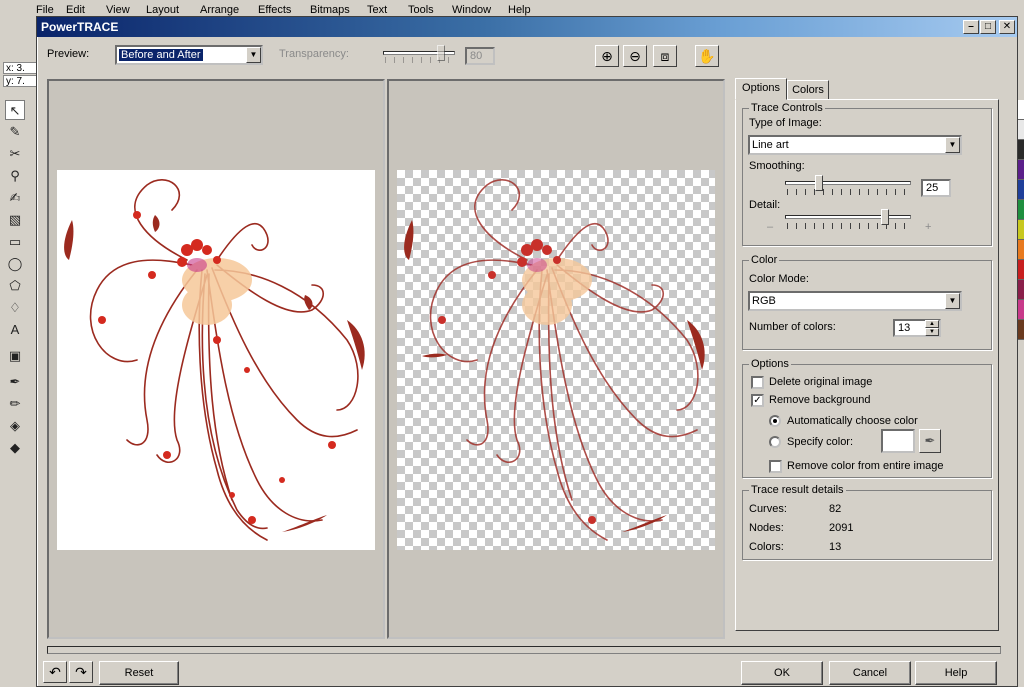 The width and height of the screenshot is (1024, 687). Describe the element at coordinates (841, 528) in the screenshot. I see `nodes-value: 2091` at that location.